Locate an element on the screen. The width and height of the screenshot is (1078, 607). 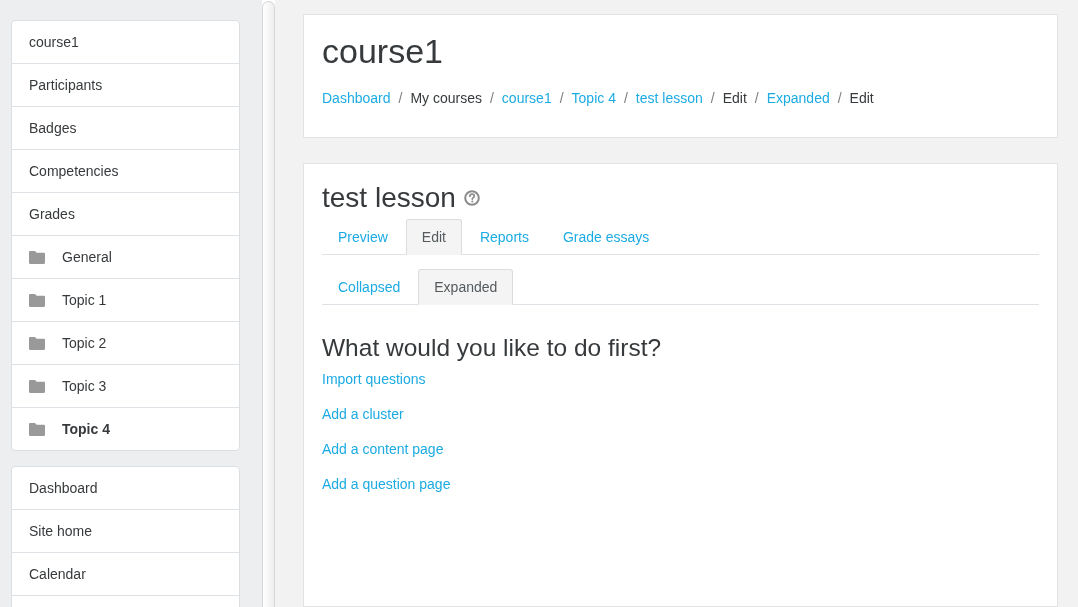
help-icon is located at coordinates (471, 198).